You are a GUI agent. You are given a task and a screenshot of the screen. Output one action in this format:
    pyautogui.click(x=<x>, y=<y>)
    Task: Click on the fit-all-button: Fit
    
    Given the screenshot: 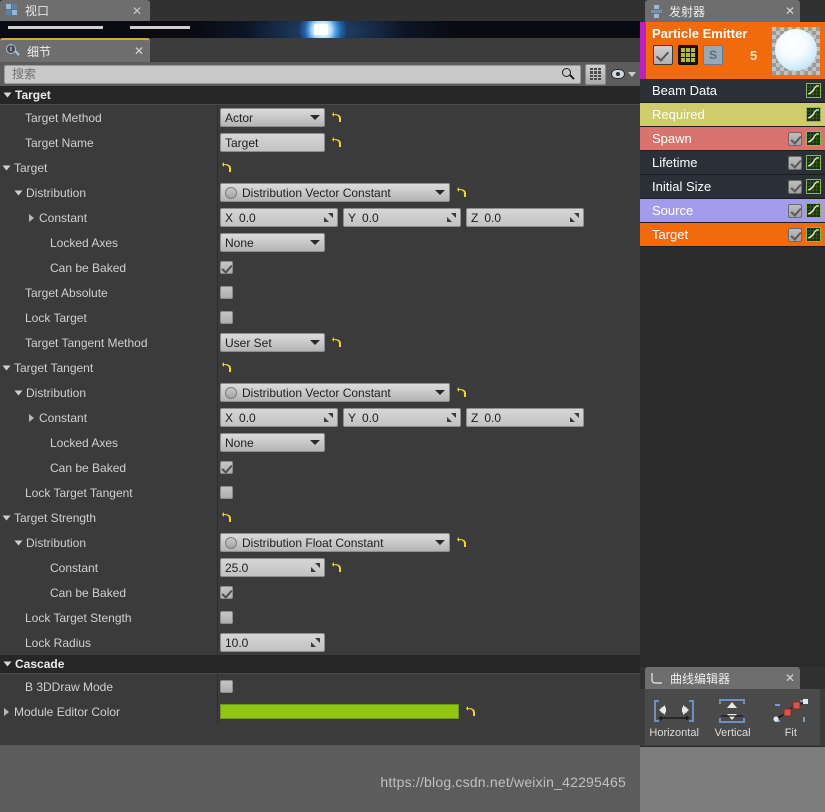 What is the action you would take?
    pyautogui.click(x=790, y=717)
    